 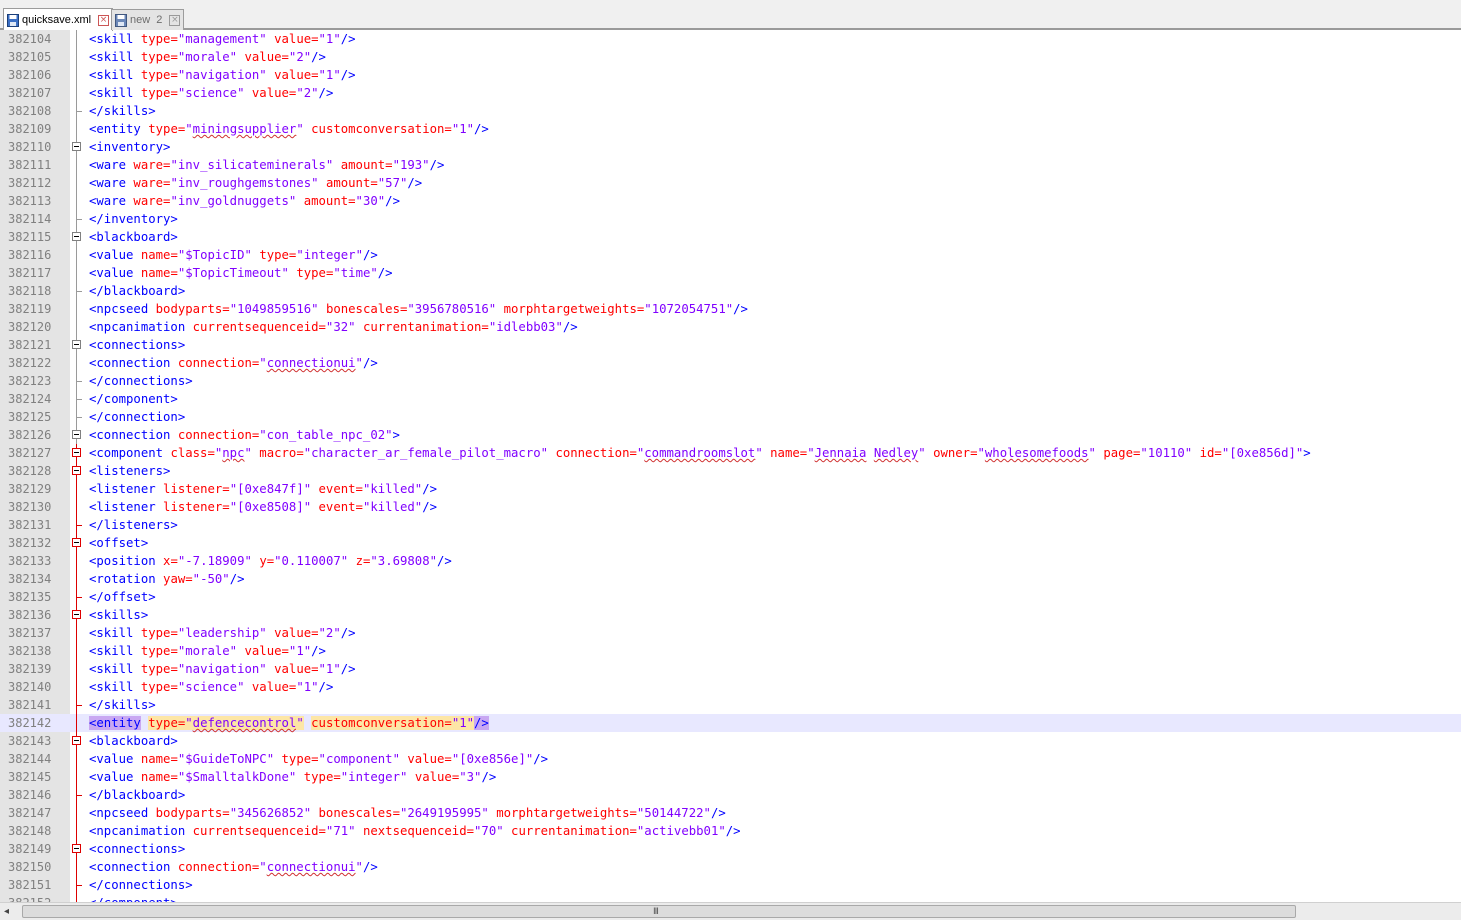 What do you see at coordinates (730, 911) in the screenshot?
I see `horizontal-scrollbar: ◂ III` at bounding box center [730, 911].